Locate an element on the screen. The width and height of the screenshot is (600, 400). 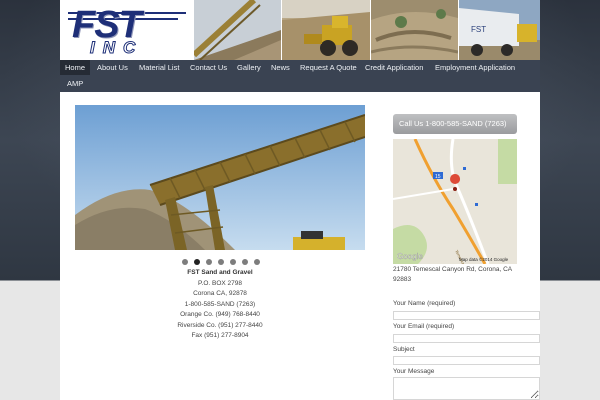
nav-item-credit-application: Credit Application is located at coordinates (394, 67).